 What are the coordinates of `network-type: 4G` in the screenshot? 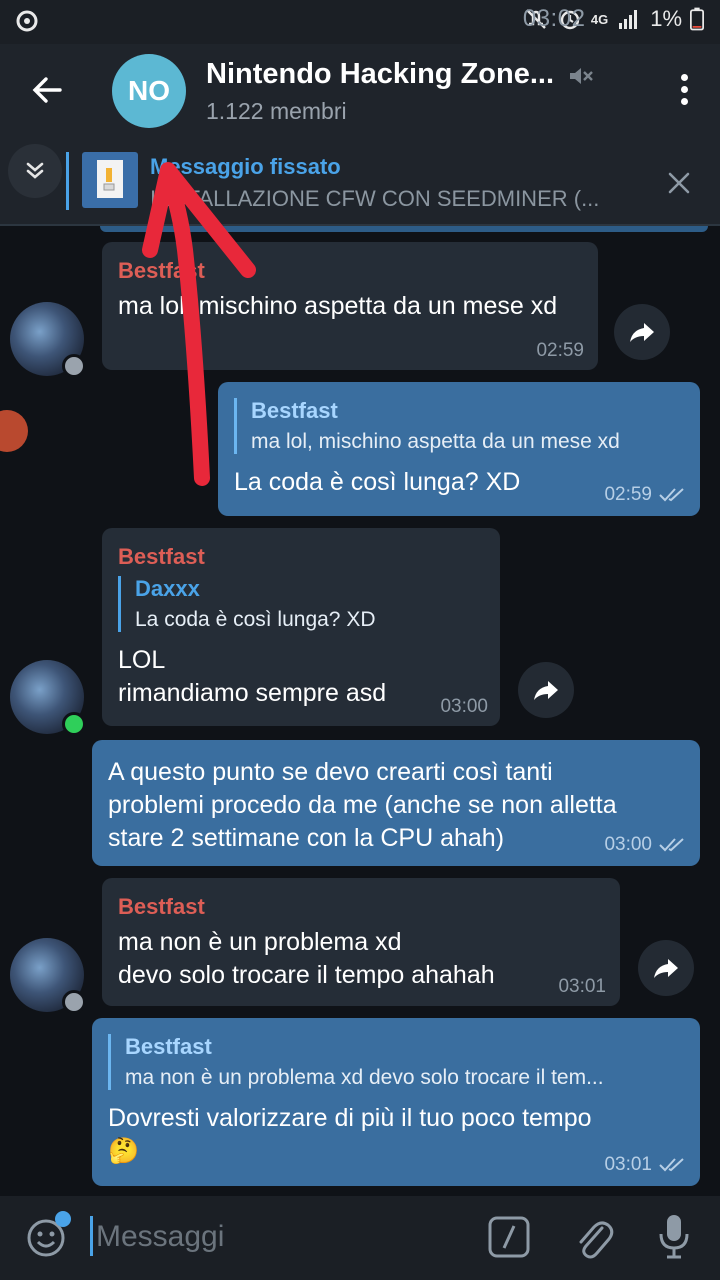 It's located at (599, 19).